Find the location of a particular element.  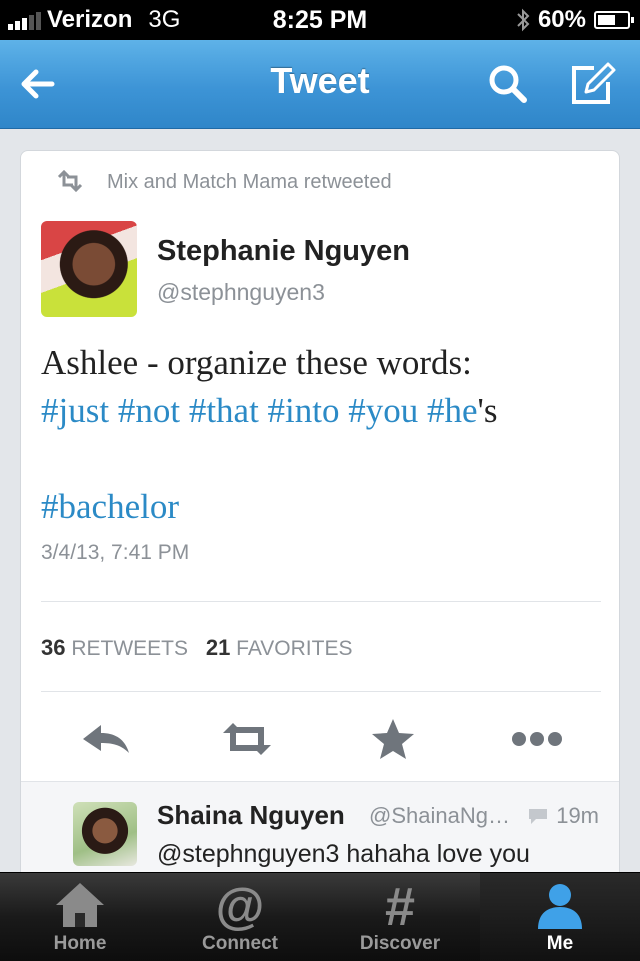

tab-discover: # Discover is located at coordinates (400, 917).